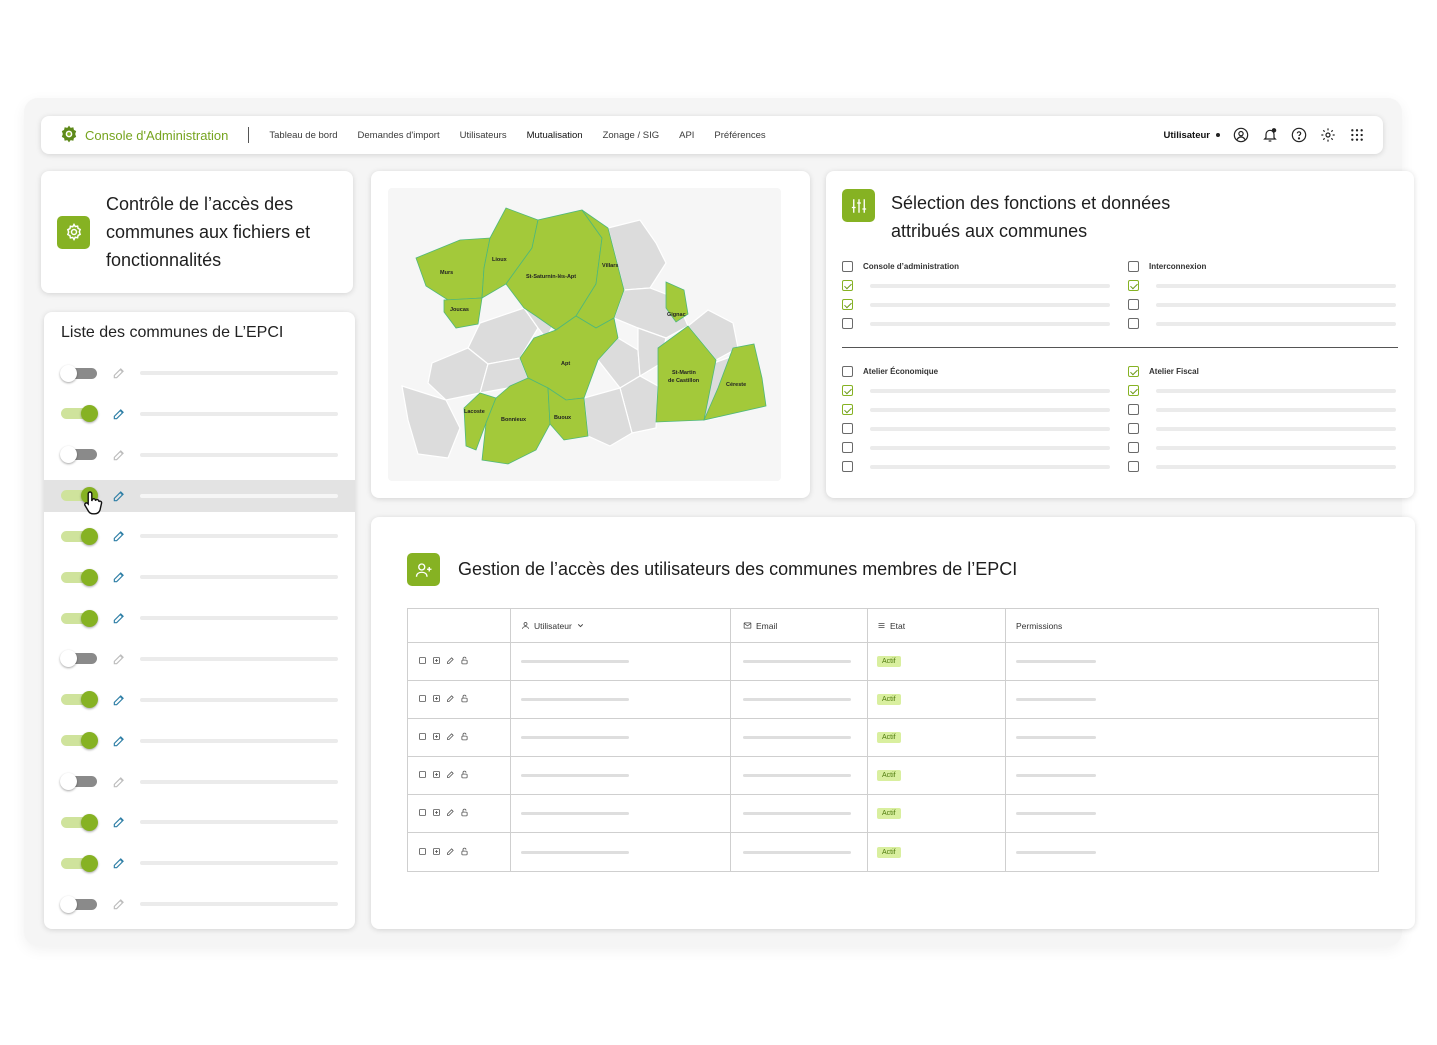 This screenshot has width=1437, height=1045. I want to click on nav-tableau-de-bord: Tableau de bord, so click(303, 135).